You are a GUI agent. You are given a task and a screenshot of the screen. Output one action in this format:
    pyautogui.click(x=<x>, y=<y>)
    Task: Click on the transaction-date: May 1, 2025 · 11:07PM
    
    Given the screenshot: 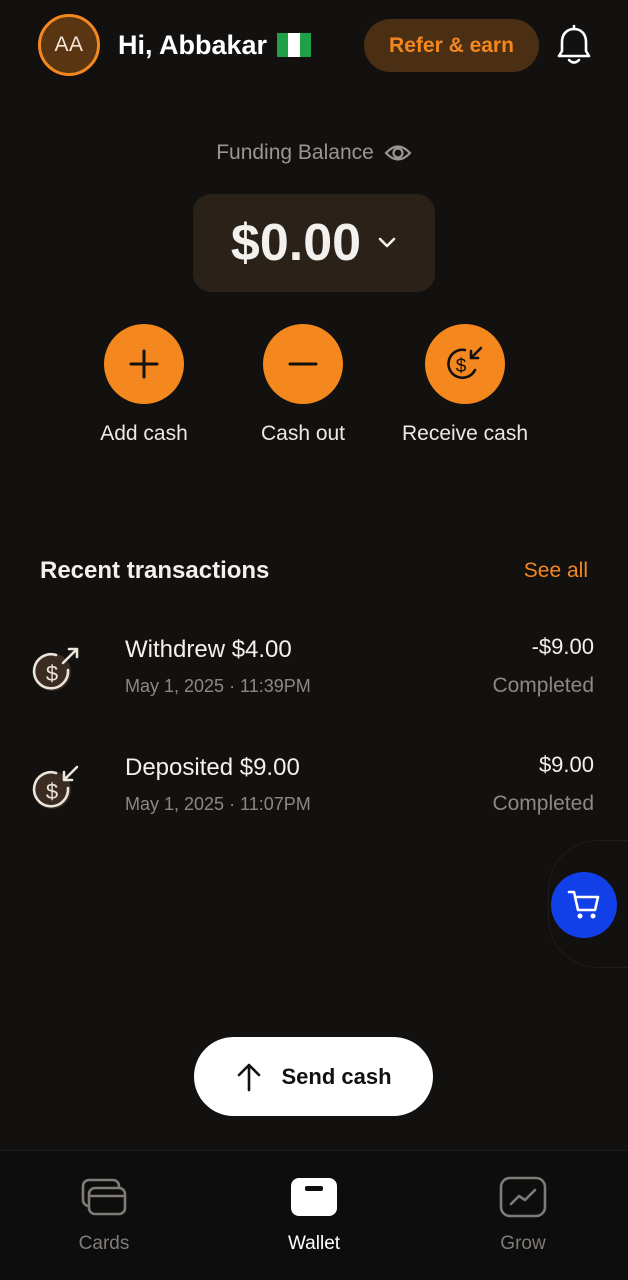 What is the action you would take?
    pyautogui.click(x=218, y=804)
    